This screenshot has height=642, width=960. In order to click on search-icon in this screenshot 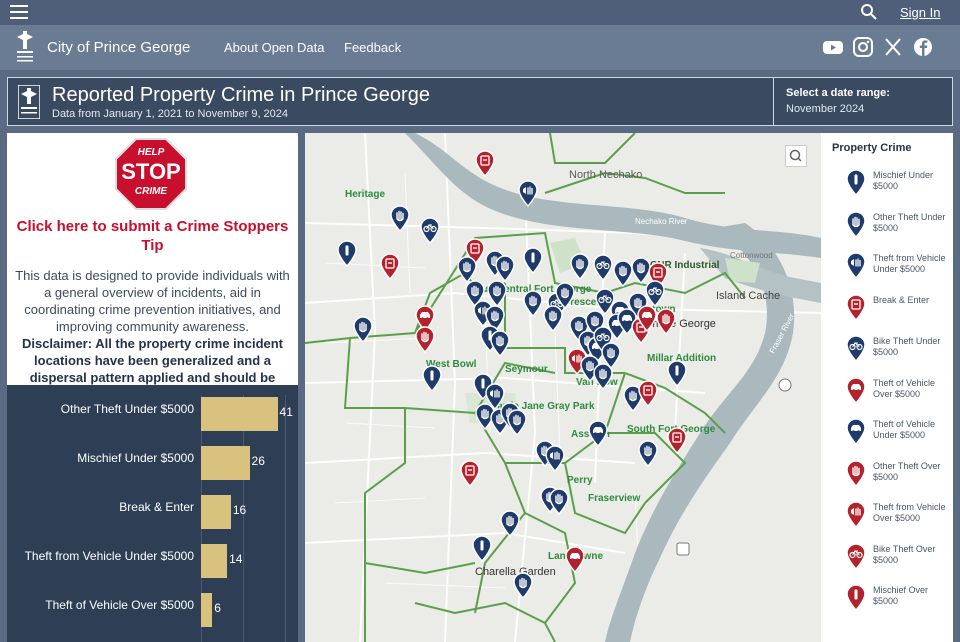, I will do `click(869, 12)`.